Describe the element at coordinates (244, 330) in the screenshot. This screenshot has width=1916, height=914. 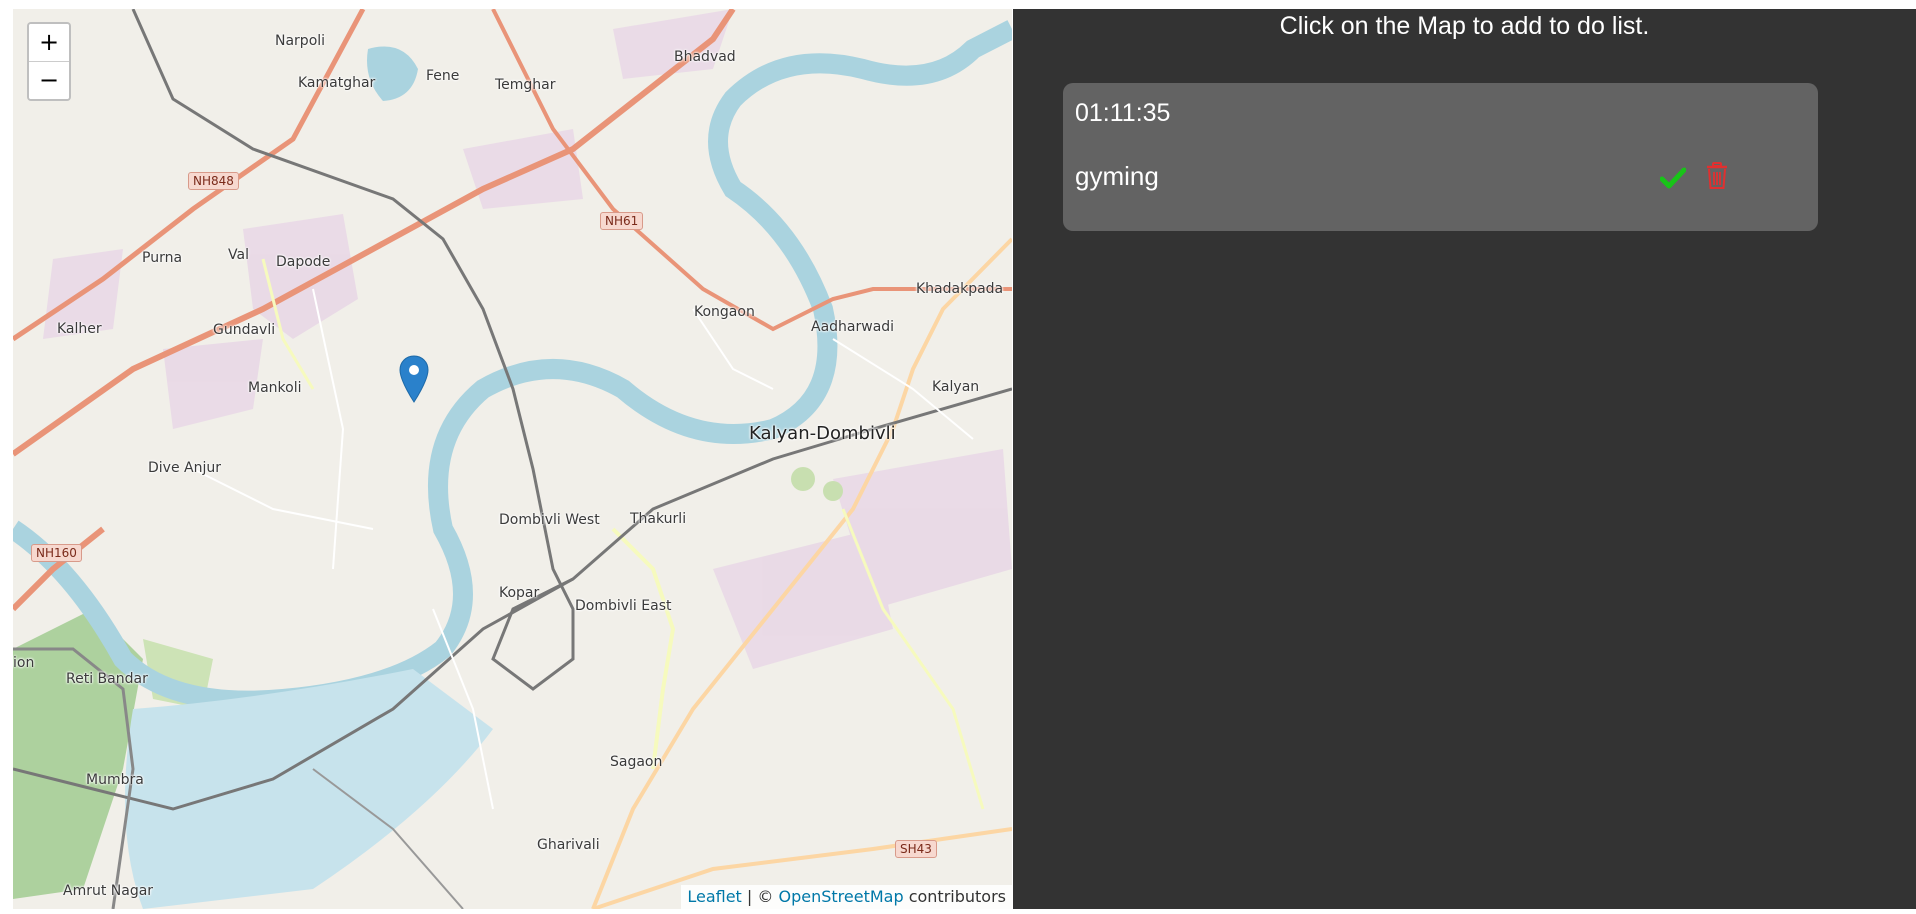
I see `map-label-gundavli: Gundavli` at that location.